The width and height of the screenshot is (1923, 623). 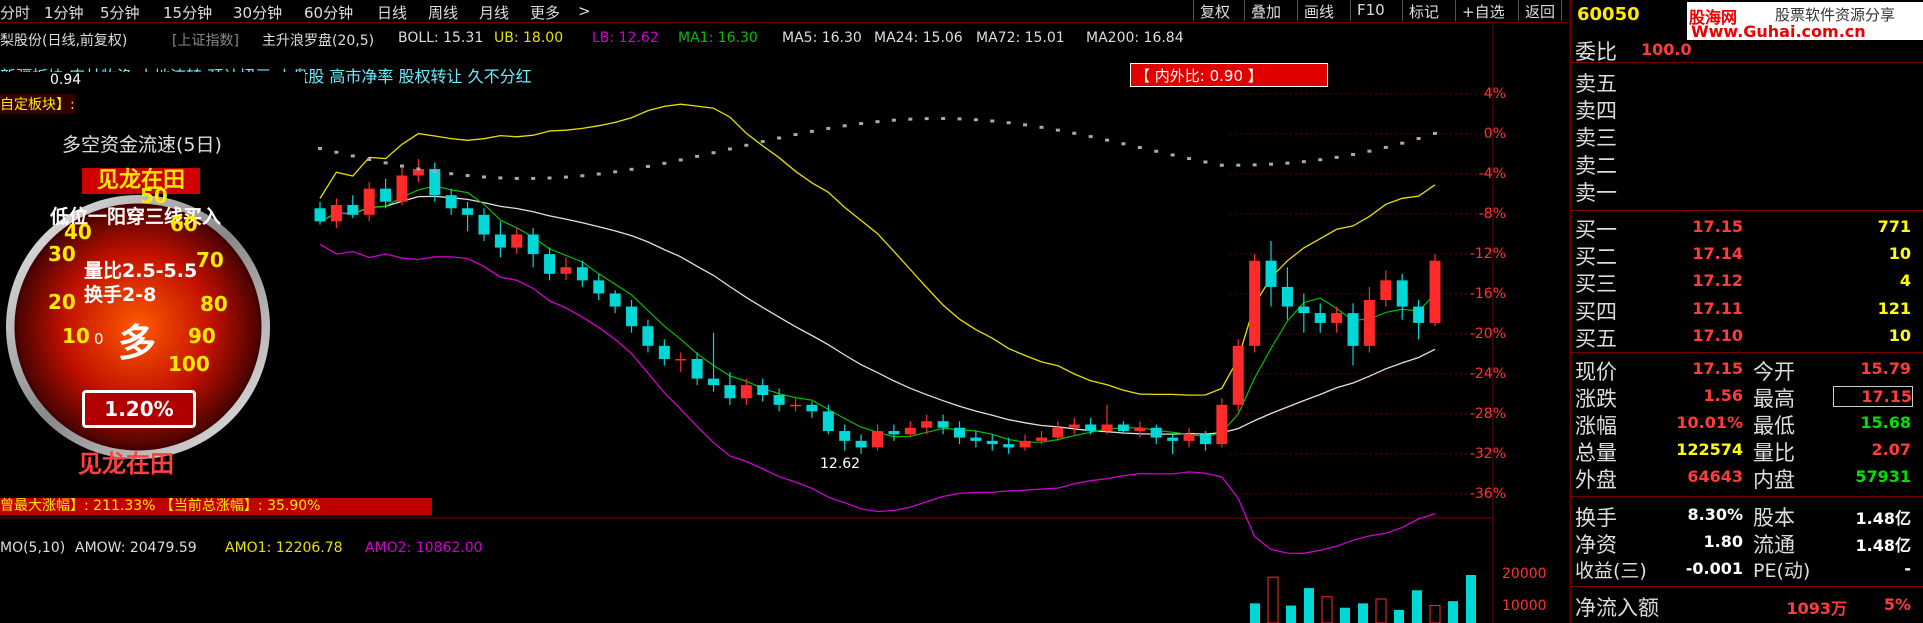 I want to click on tab-period-fenshi: 分时, so click(x=15, y=12).